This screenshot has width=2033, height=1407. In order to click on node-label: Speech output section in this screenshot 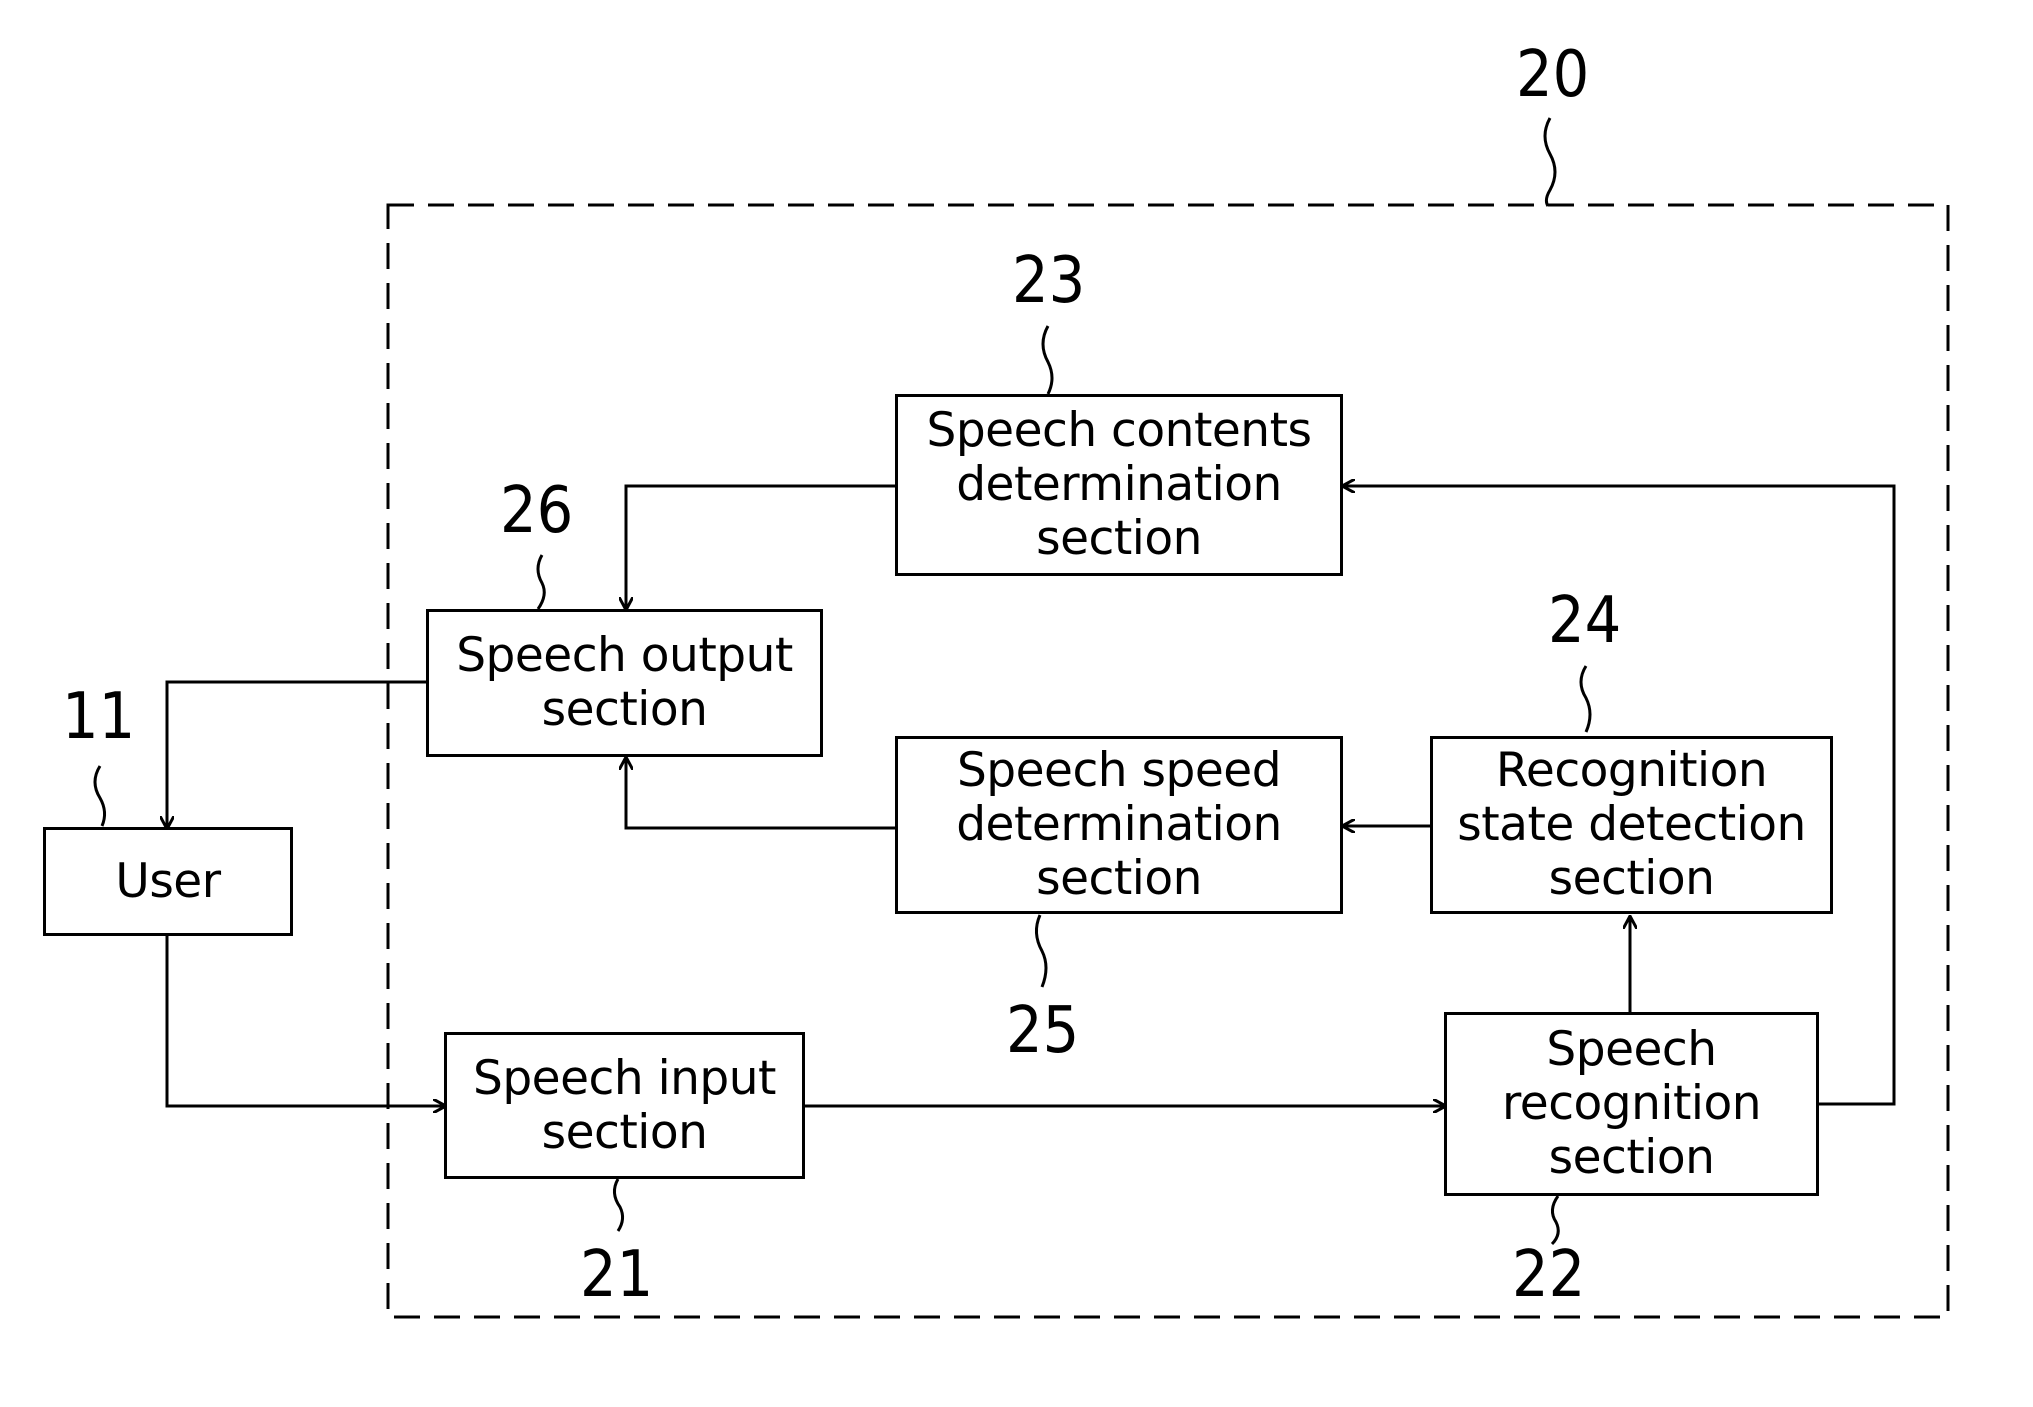, I will do `click(624, 682)`.